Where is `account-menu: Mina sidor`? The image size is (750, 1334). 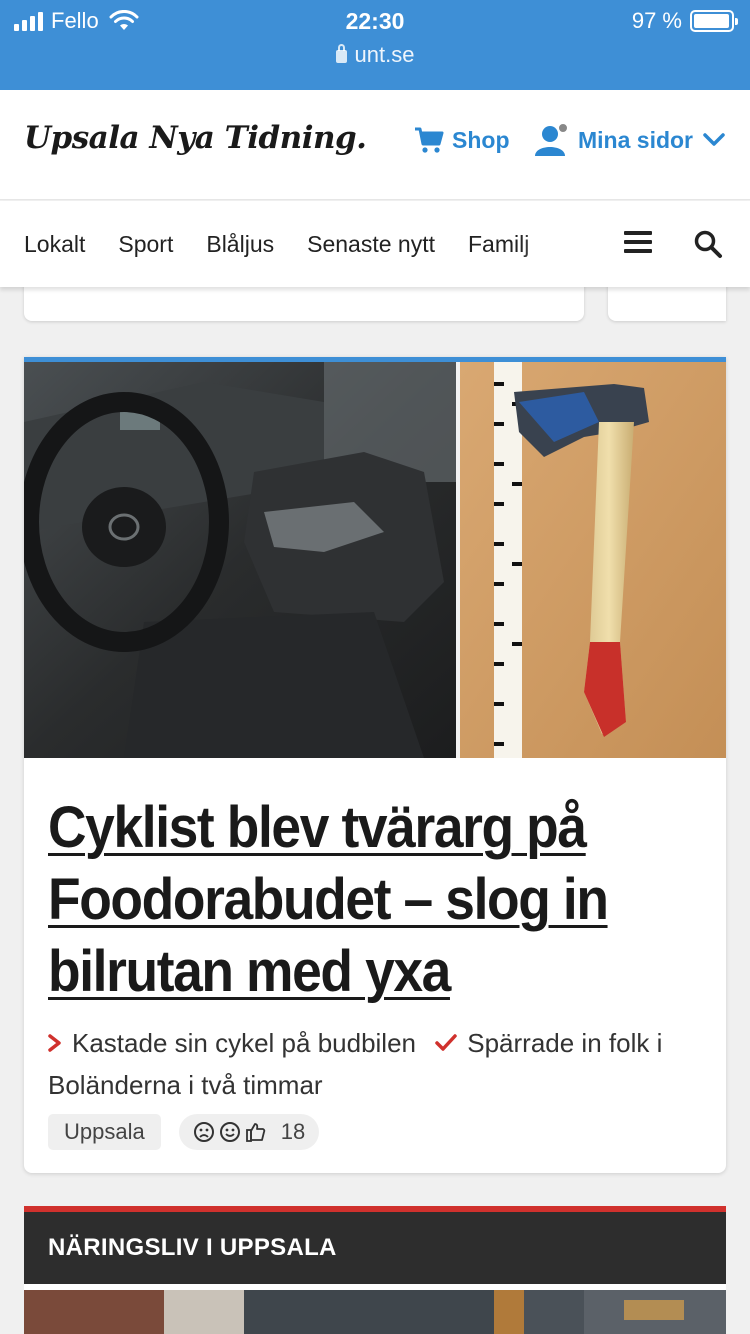
account-menu: Mina sidor is located at coordinates (628, 140).